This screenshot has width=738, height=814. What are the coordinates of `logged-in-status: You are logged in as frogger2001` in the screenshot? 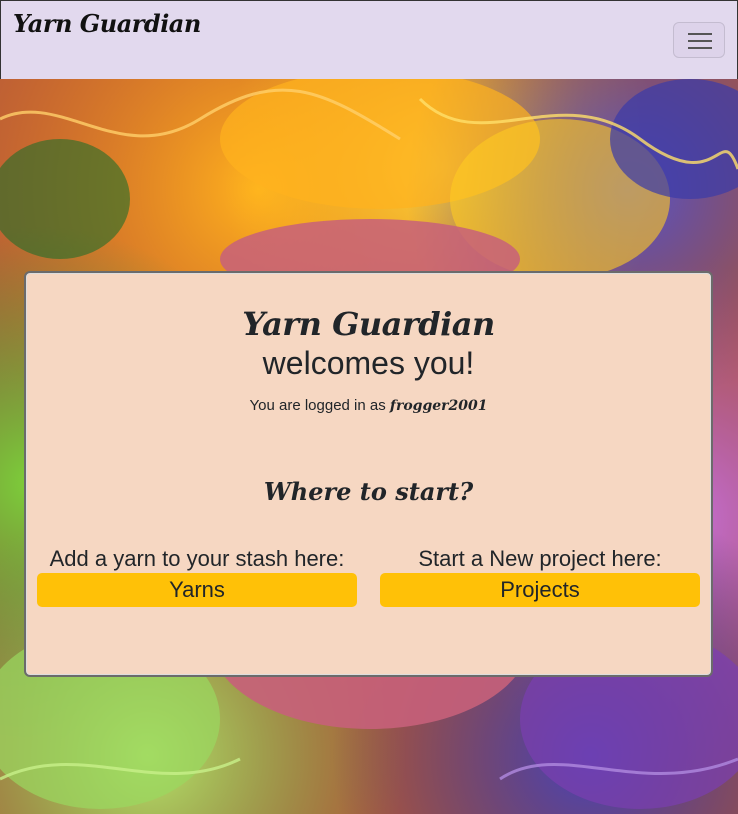 It's located at (368, 405).